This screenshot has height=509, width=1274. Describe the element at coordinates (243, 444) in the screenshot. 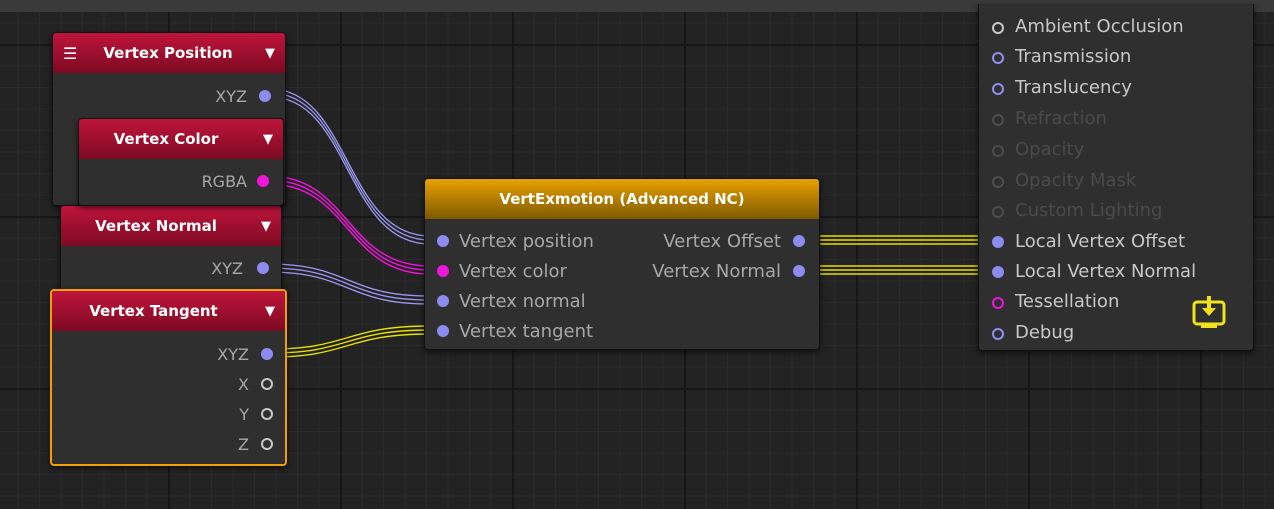

I see `port-label: Z` at that location.